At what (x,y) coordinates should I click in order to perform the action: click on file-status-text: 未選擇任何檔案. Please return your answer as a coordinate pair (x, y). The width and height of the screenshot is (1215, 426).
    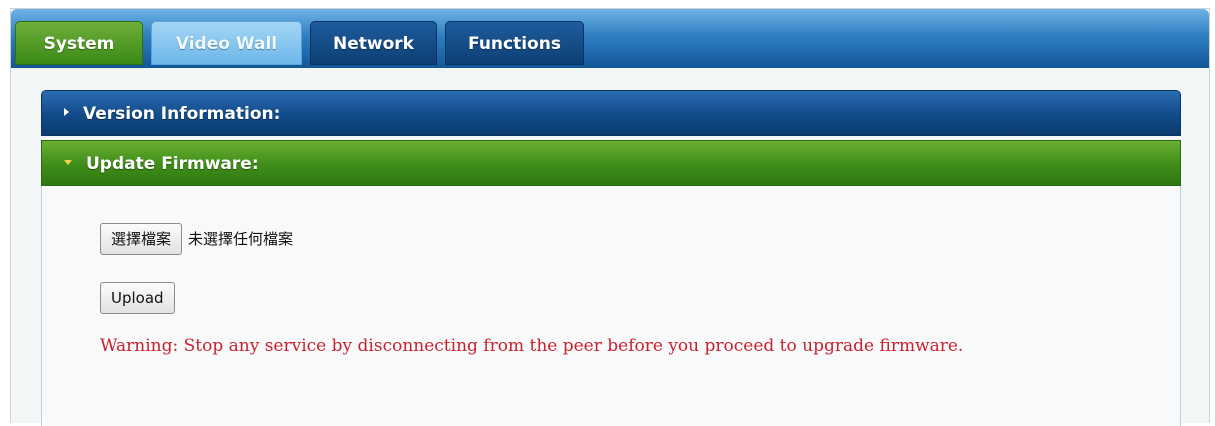
    Looking at the image, I should click on (241, 238).